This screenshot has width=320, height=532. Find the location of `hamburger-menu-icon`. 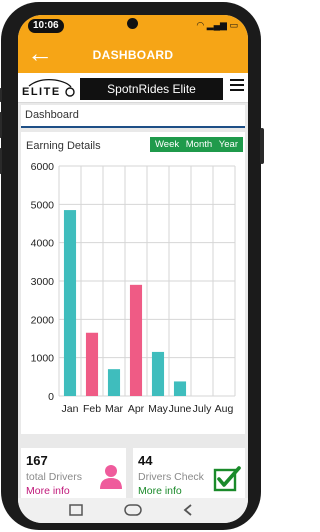

hamburger-menu-icon is located at coordinates (237, 86).